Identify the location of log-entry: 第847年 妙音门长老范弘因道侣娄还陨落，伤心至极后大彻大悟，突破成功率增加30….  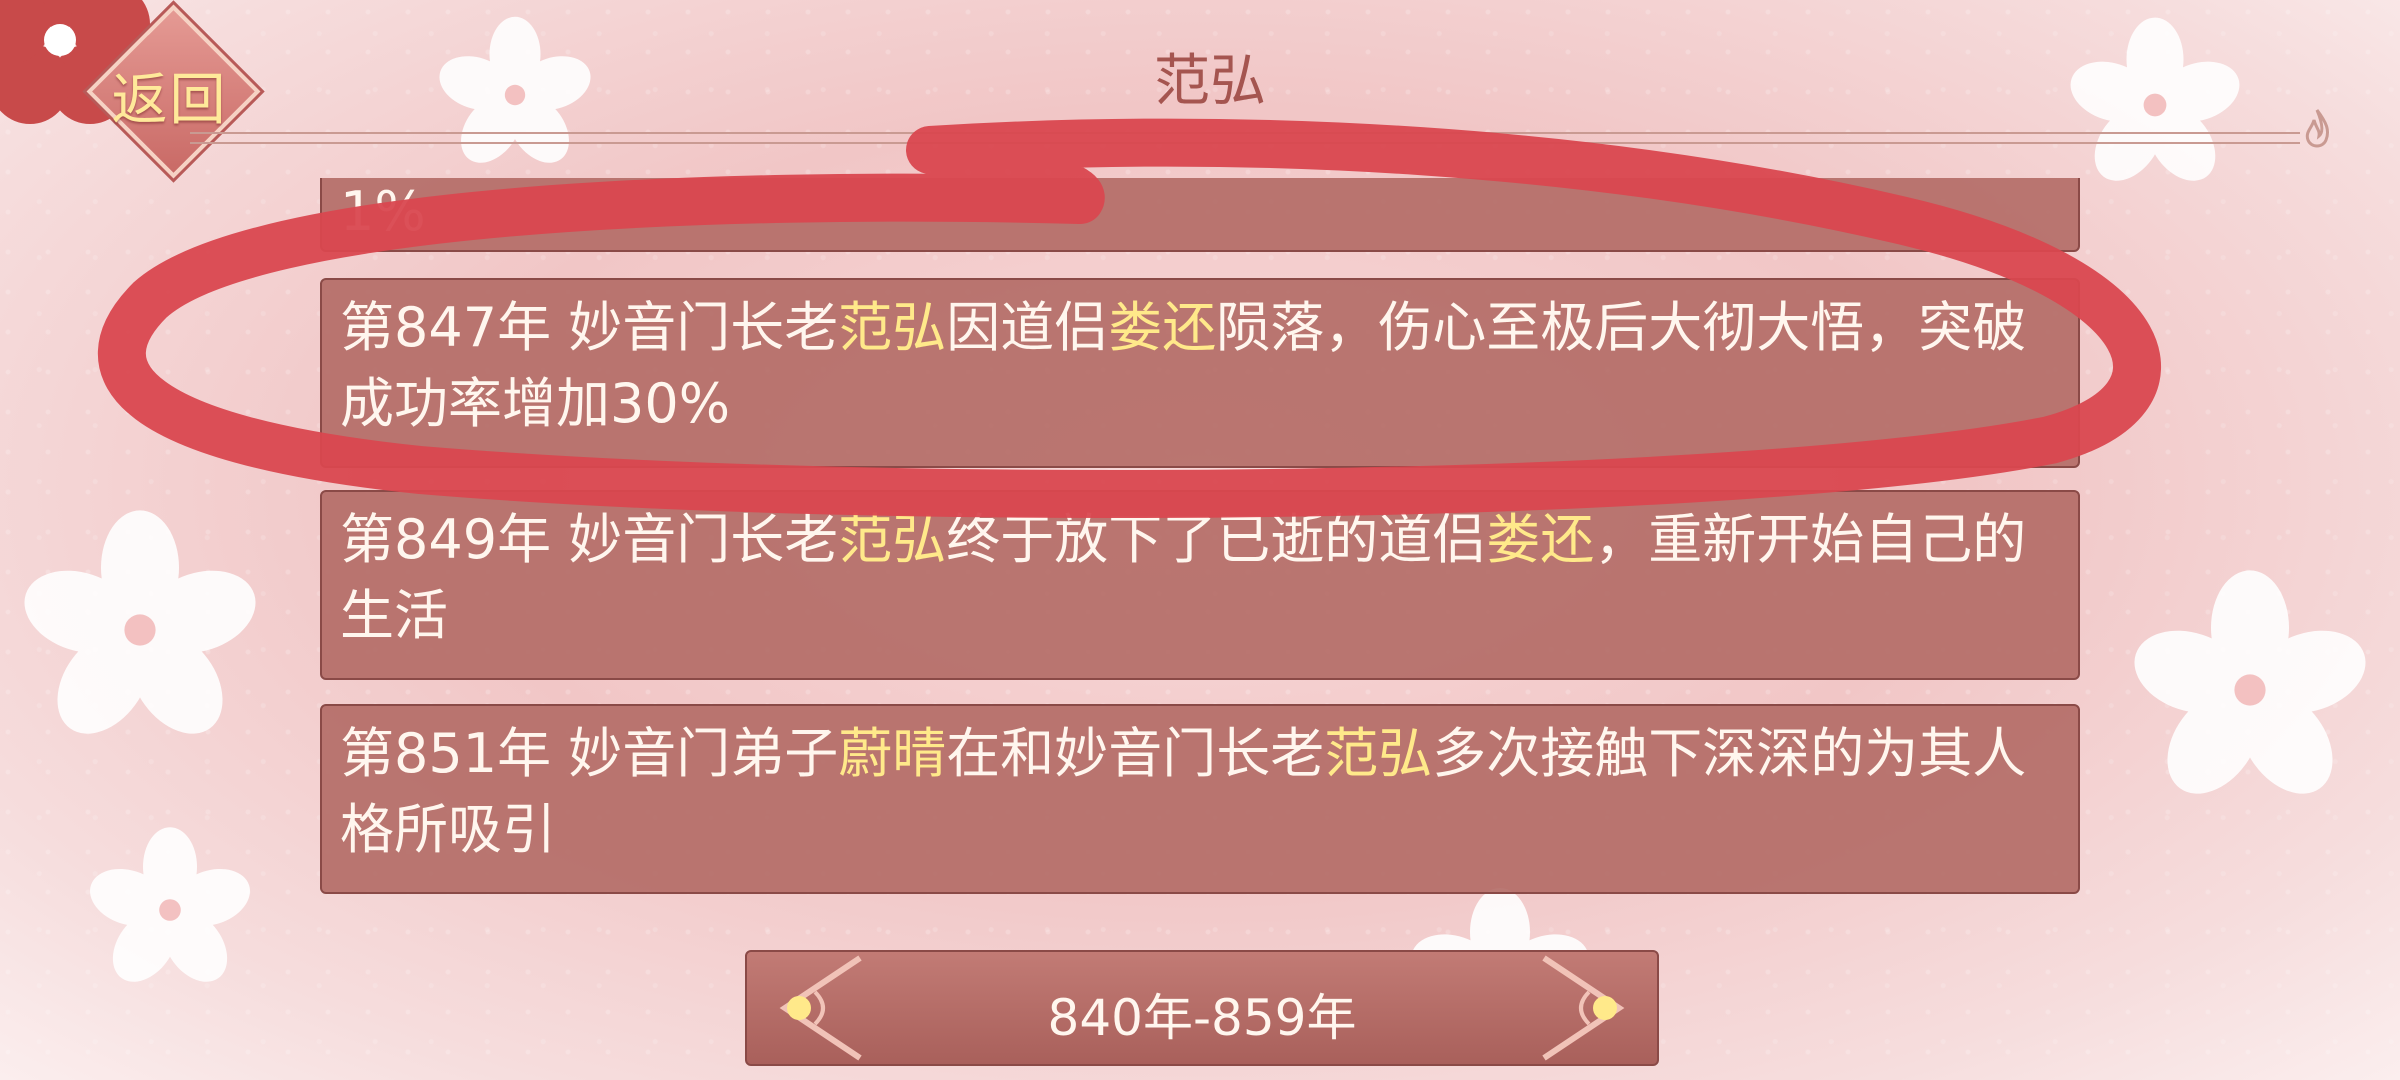
(1200, 373).